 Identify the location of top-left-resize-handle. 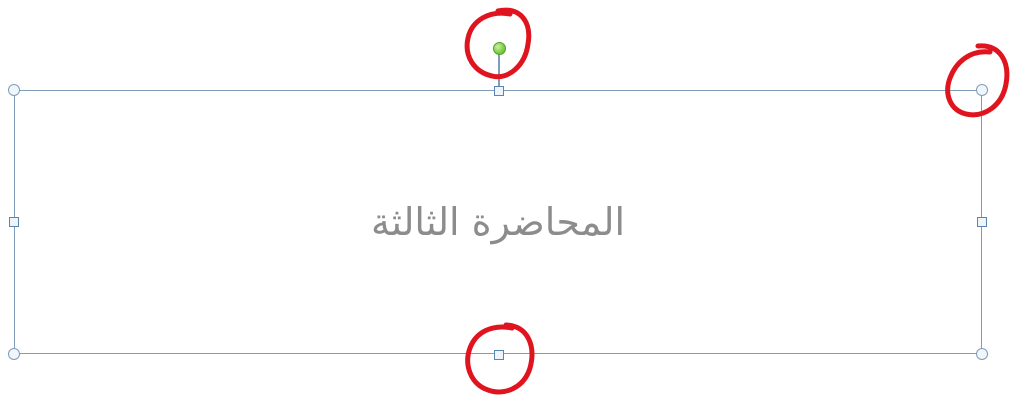
(14, 90).